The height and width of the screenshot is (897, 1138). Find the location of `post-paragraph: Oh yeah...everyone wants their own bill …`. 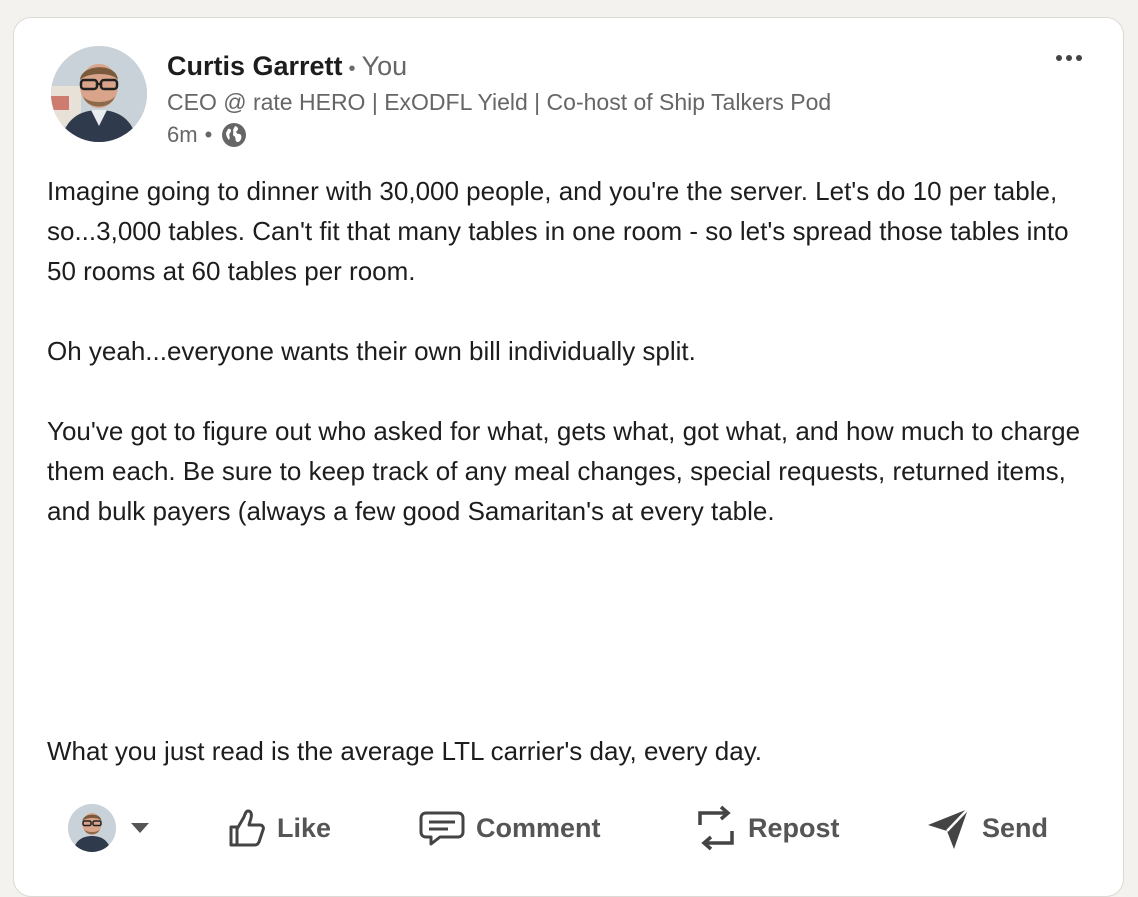

post-paragraph: Oh yeah...everyone wants their own bill … is located at coordinates (371, 351).